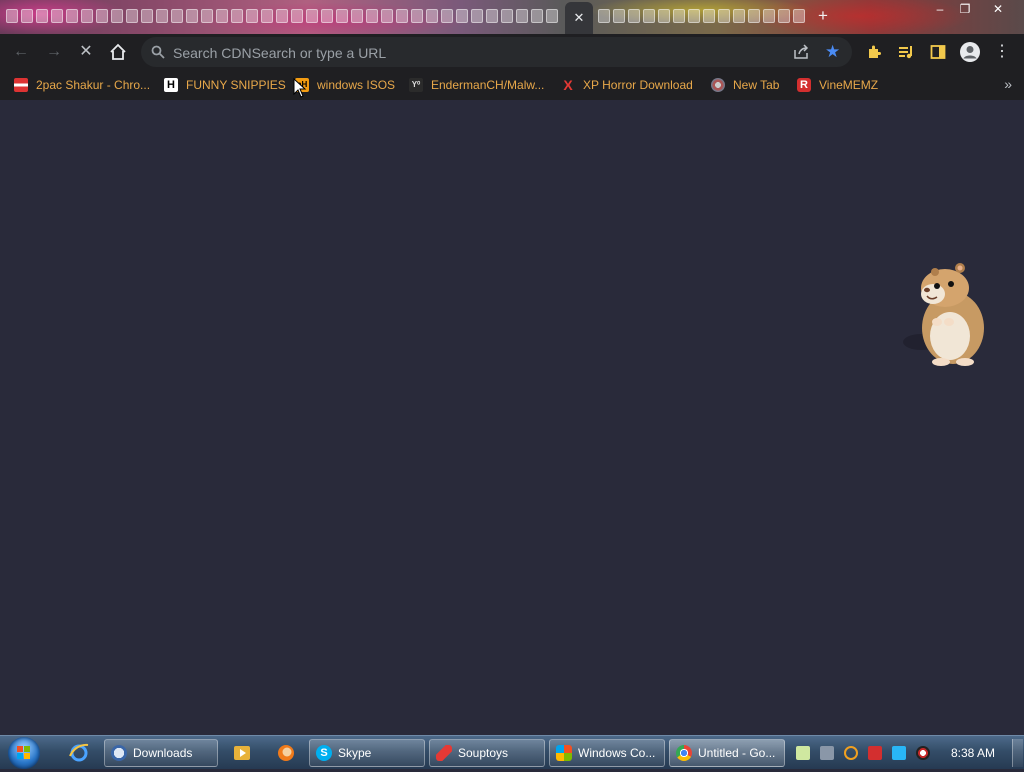  I want to click on restore-button: ❐, so click(965, 9).